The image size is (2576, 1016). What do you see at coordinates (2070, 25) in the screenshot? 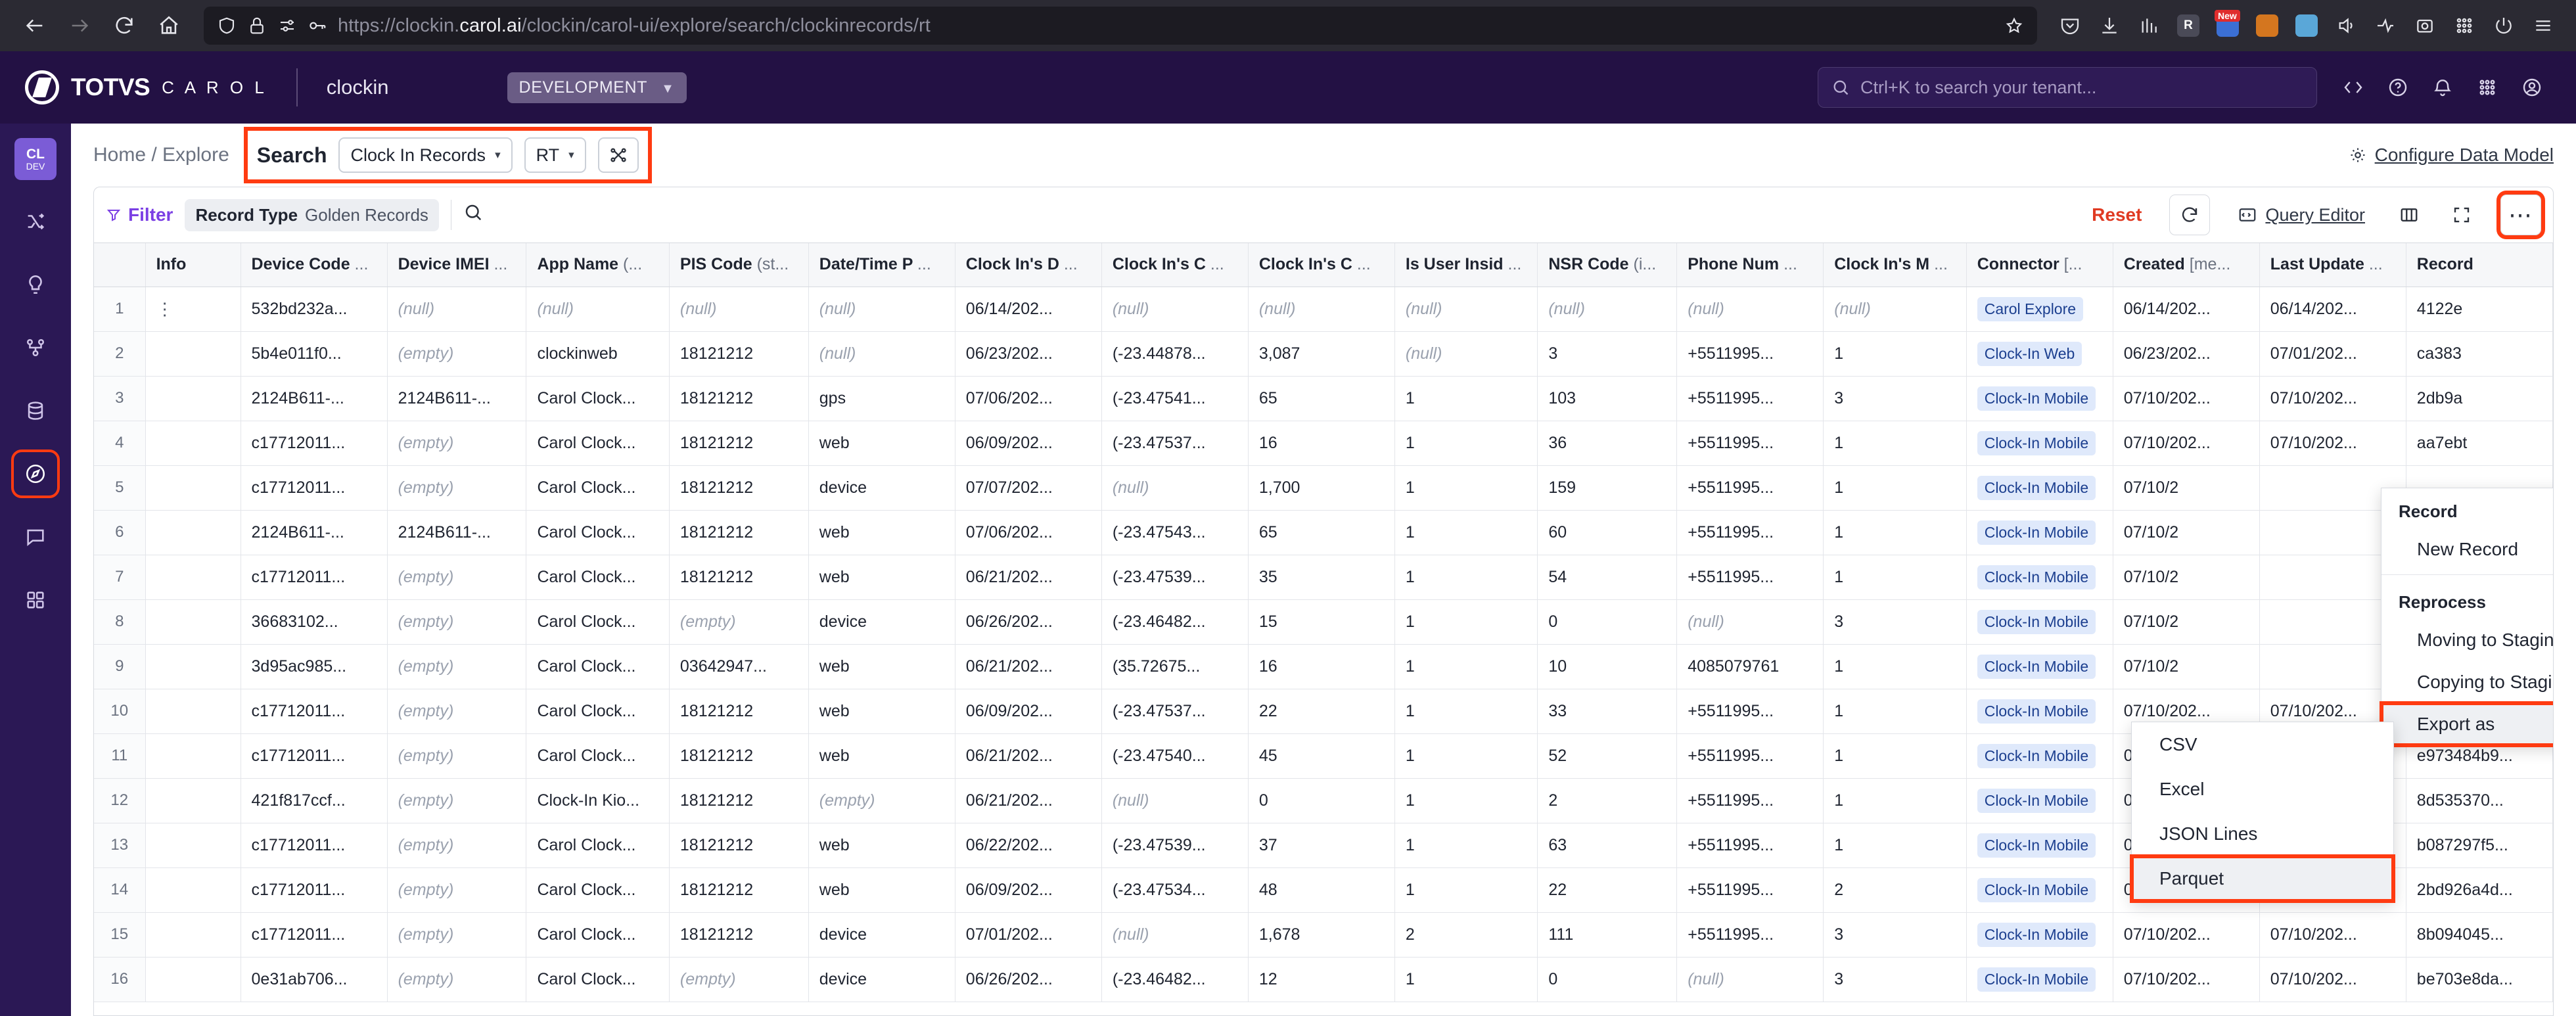
I see `pocket-icon` at bounding box center [2070, 25].